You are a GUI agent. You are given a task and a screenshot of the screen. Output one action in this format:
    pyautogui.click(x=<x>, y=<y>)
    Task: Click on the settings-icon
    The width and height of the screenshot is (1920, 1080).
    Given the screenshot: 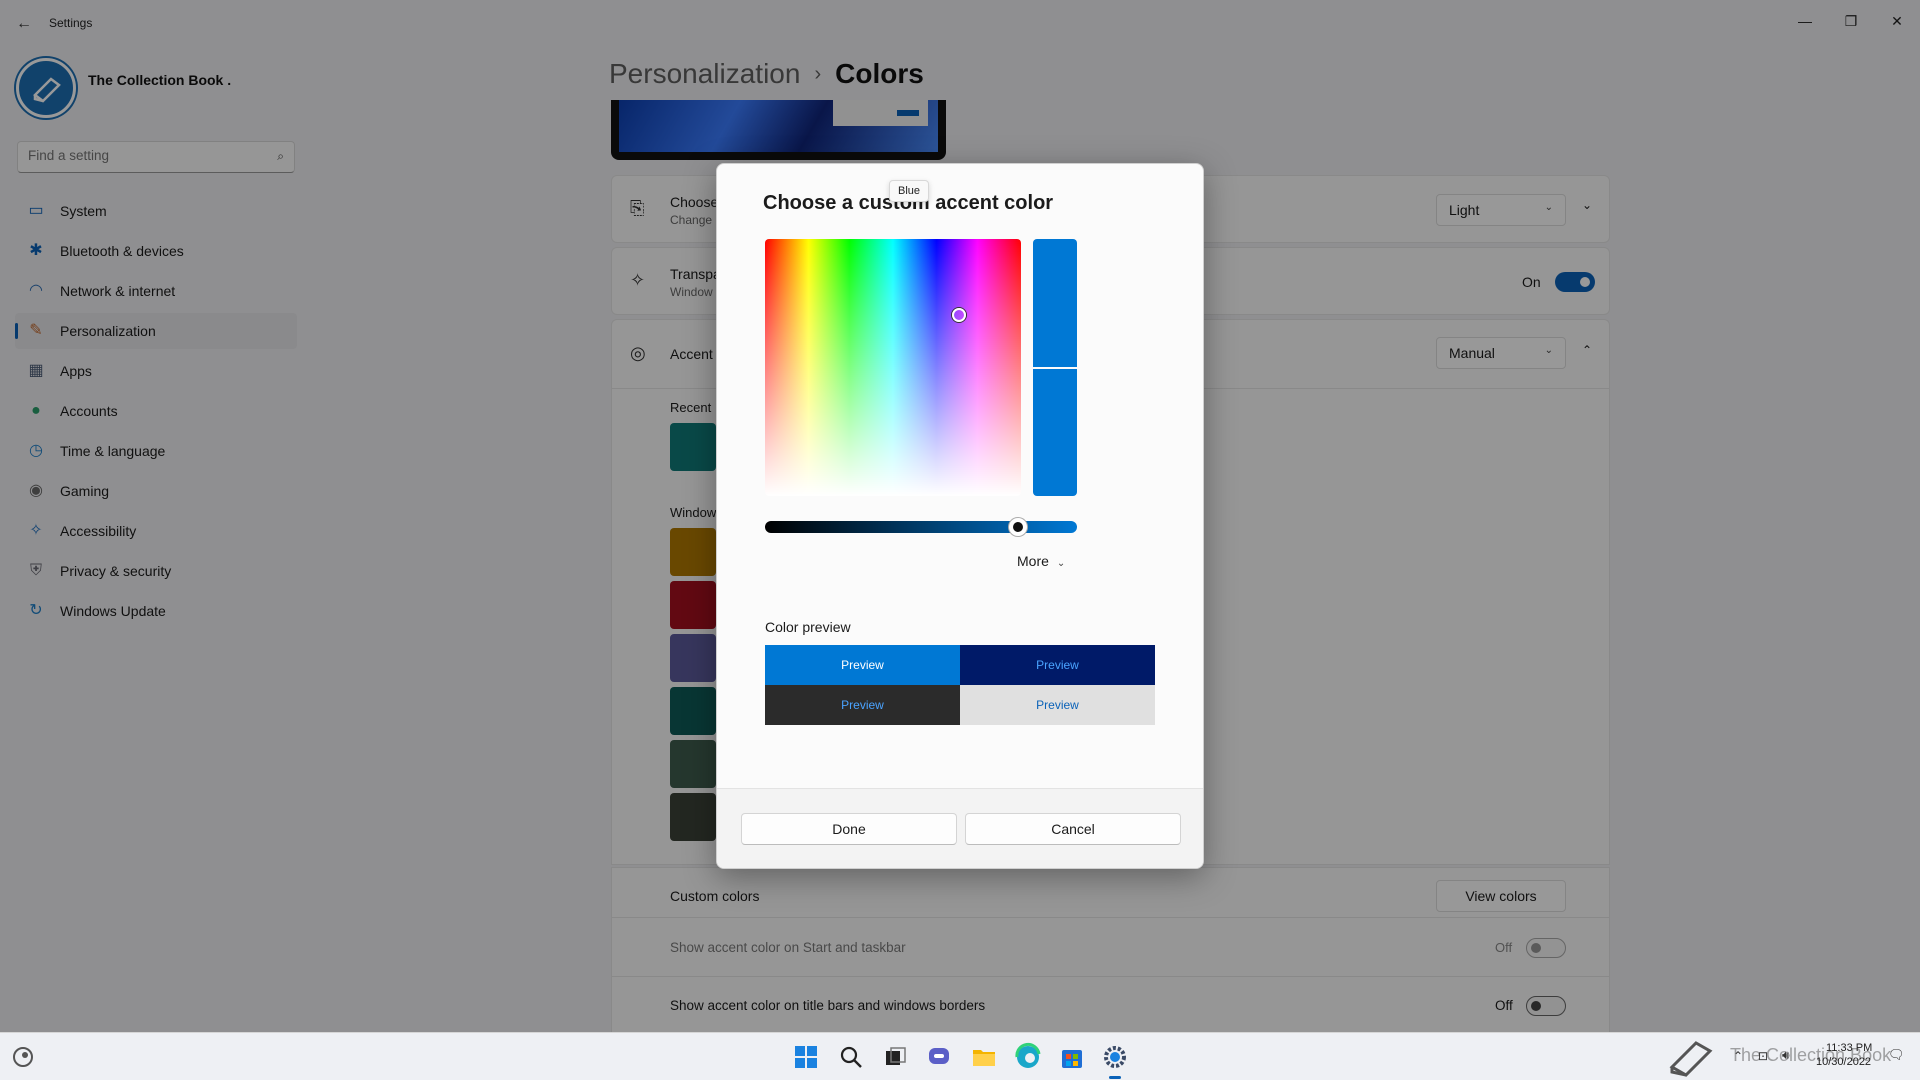 What is the action you would take?
    pyautogui.click(x=1115, y=1060)
    